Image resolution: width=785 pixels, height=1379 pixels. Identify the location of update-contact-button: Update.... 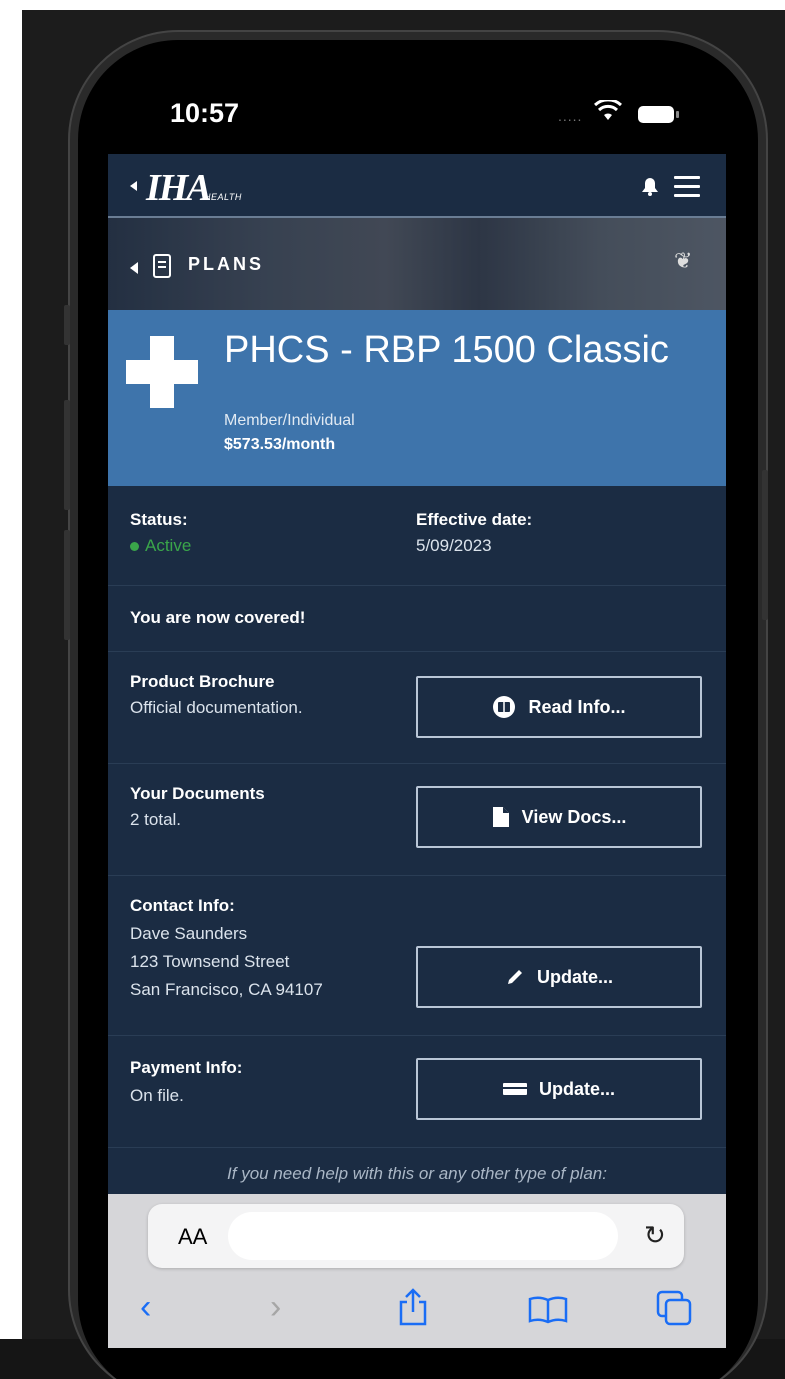
(559, 977).